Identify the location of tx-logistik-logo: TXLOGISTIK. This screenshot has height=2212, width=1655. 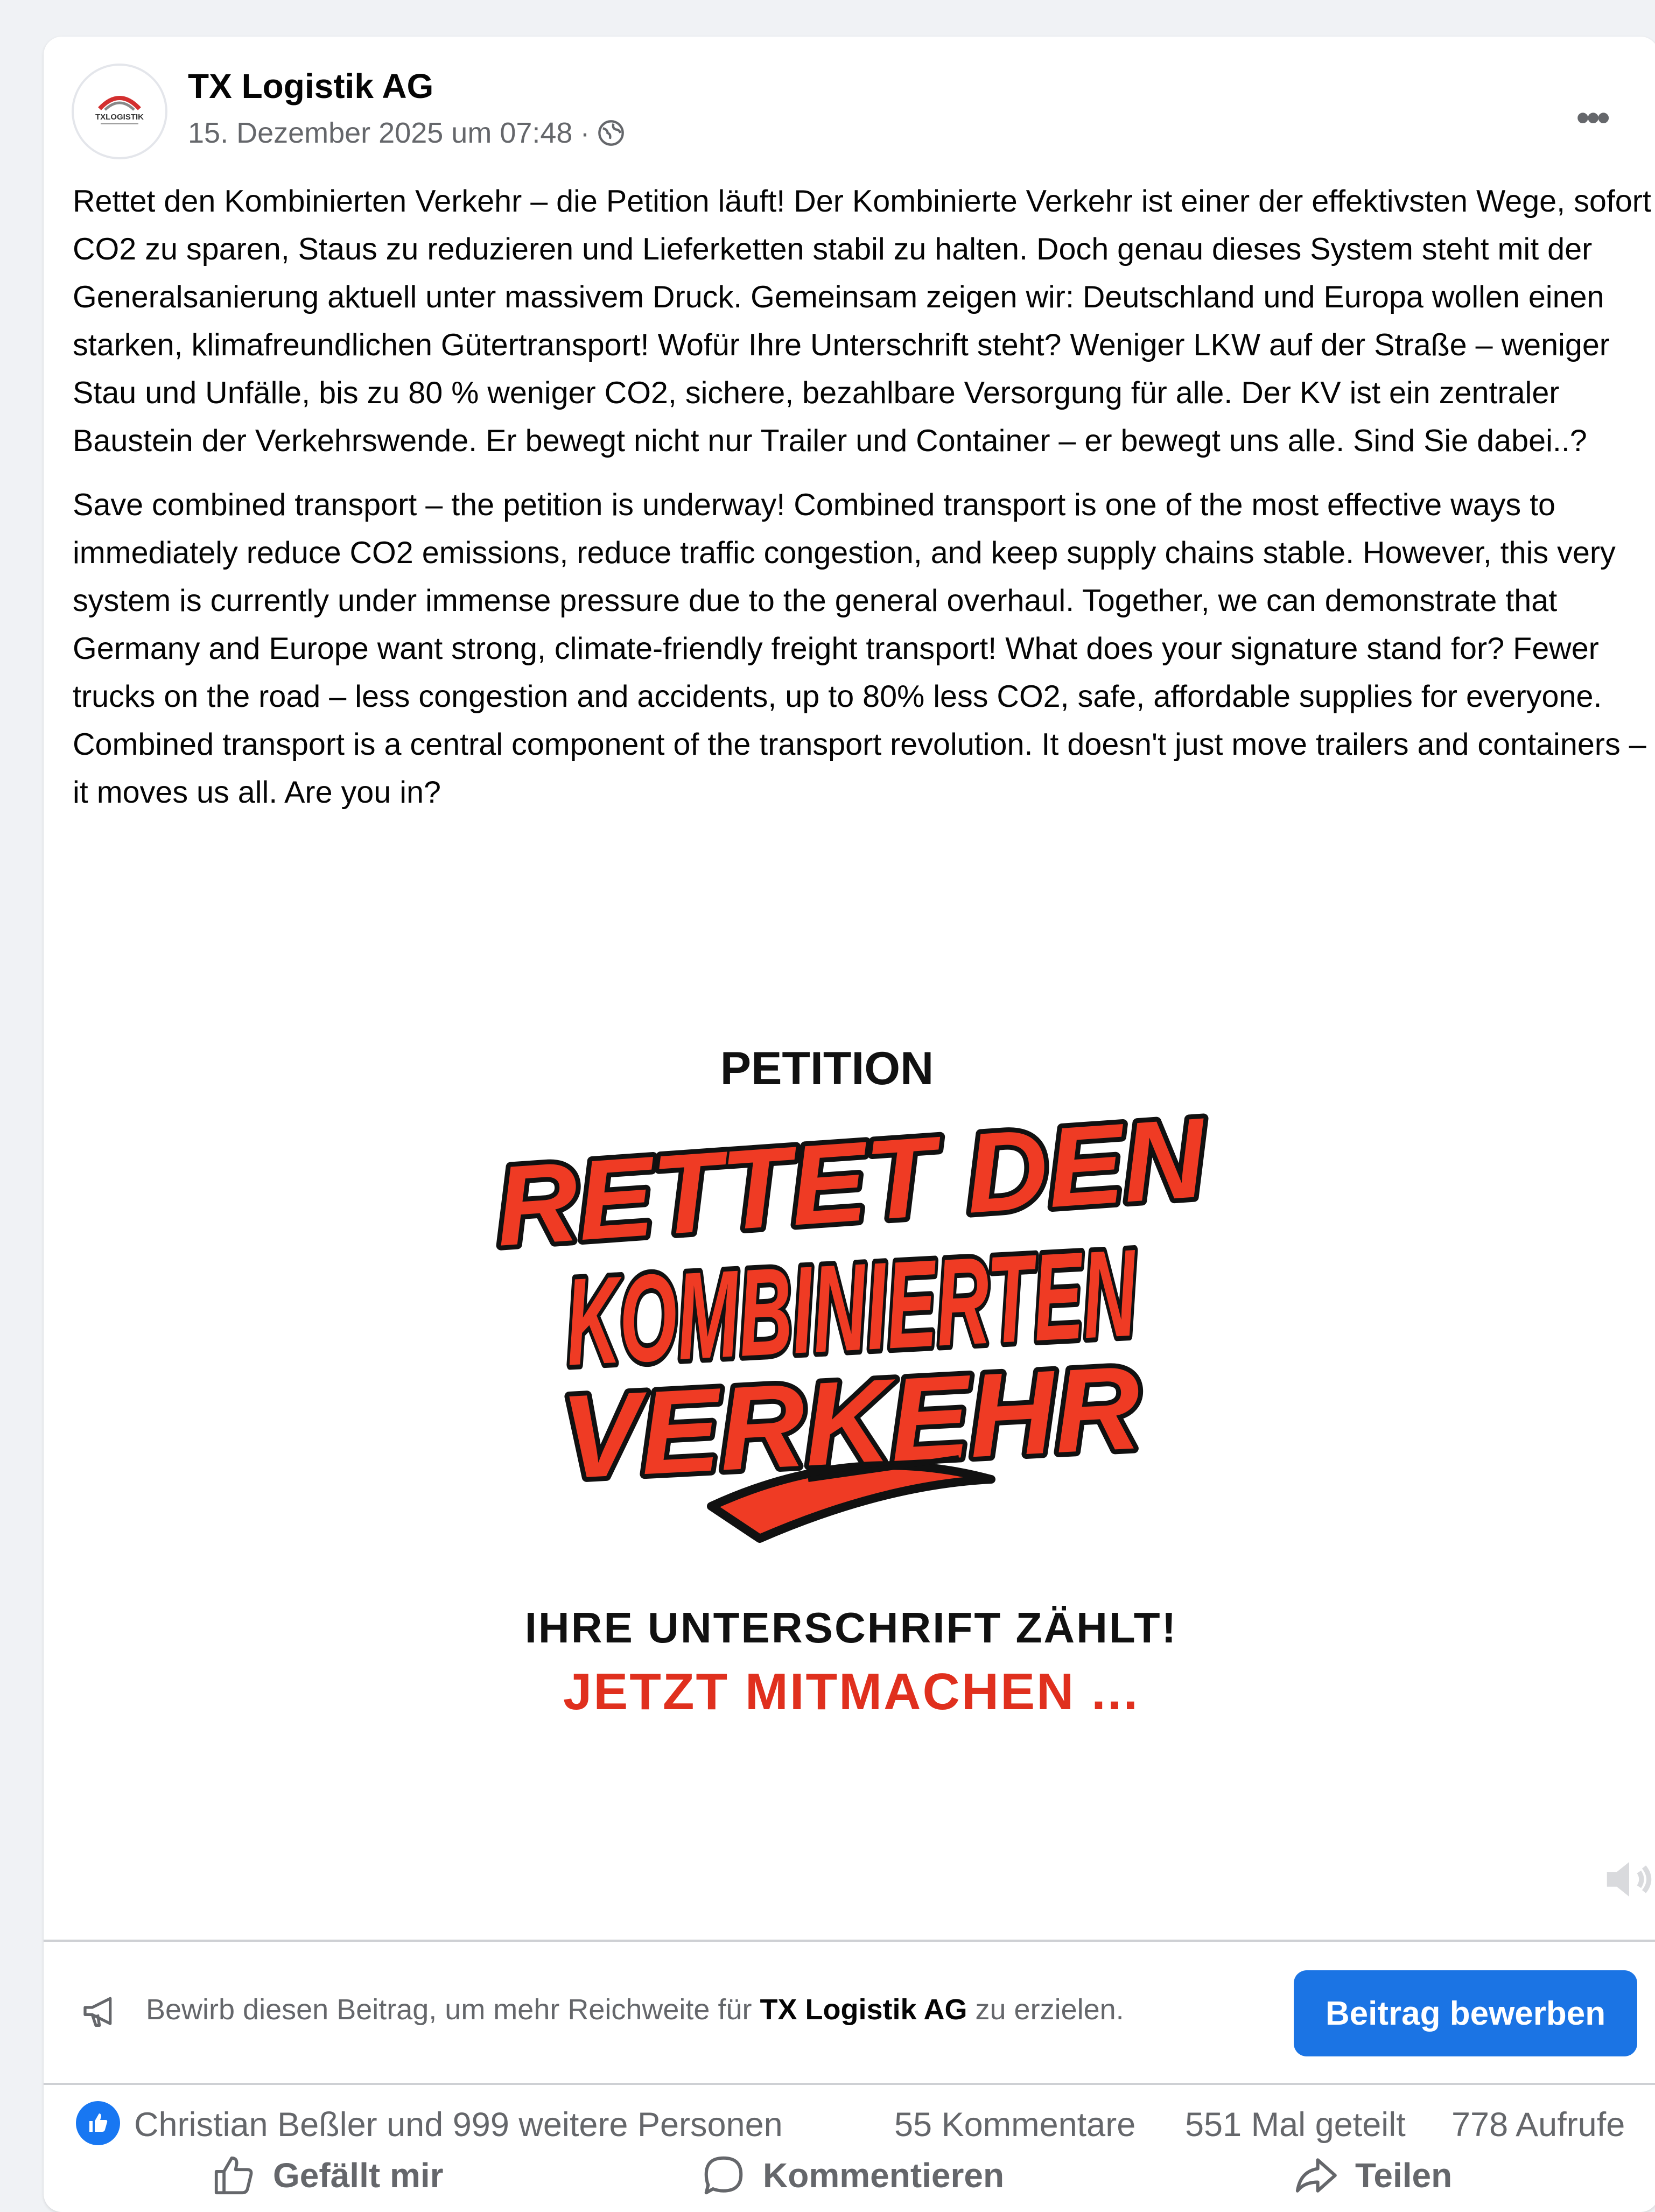
(119, 110).